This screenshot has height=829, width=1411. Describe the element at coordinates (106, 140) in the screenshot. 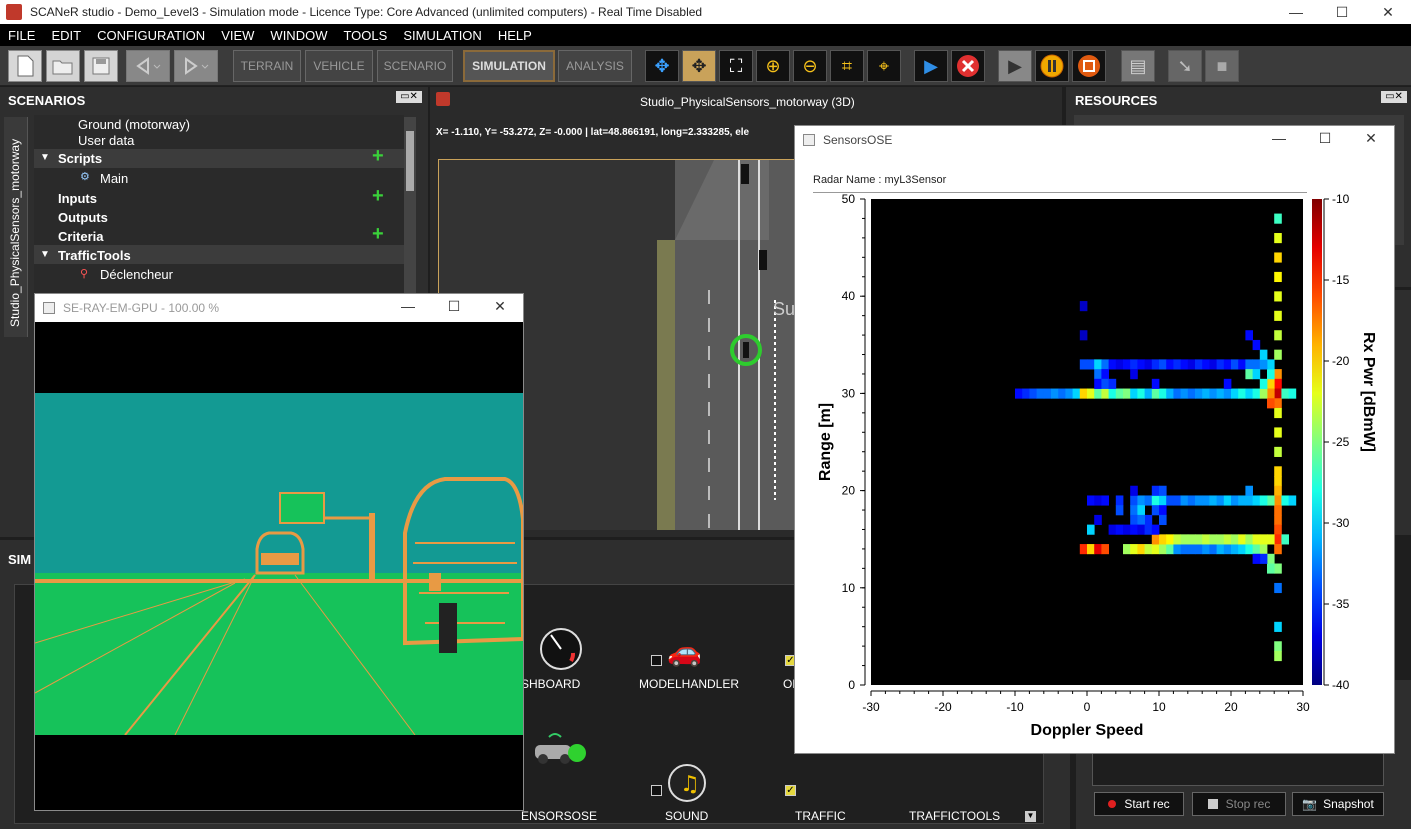

I see `tree-item-user-data: User data` at that location.